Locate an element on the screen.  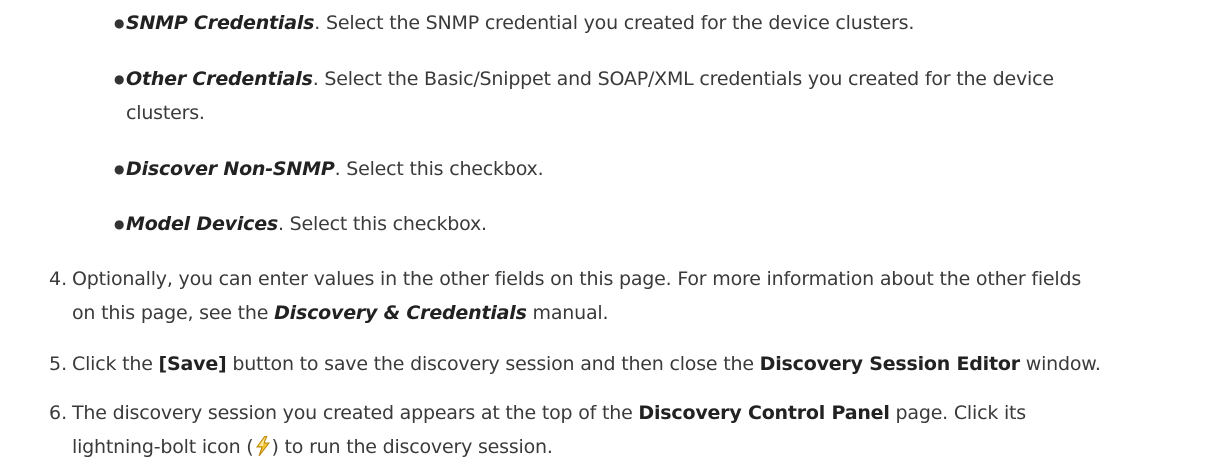
manual-title: Discovery & Credentials is located at coordinates (400, 313).